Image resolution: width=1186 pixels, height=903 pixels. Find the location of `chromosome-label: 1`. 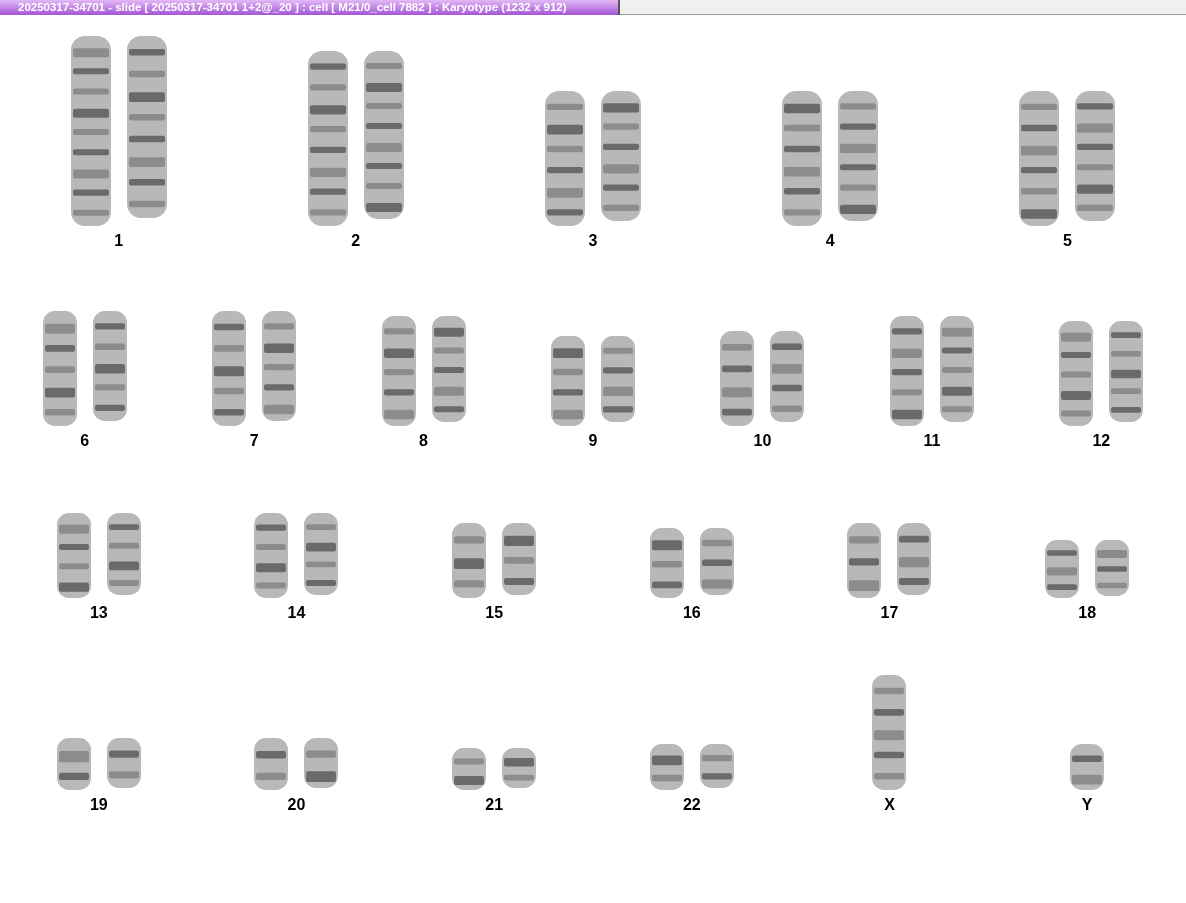

chromosome-label: 1 is located at coordinates (119, 241).